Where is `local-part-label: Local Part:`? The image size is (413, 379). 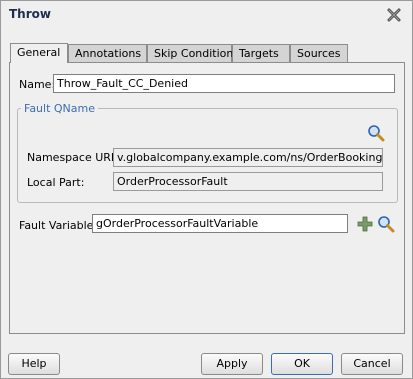 local-part-label: Local Part: is located at coordinates (56, 182).